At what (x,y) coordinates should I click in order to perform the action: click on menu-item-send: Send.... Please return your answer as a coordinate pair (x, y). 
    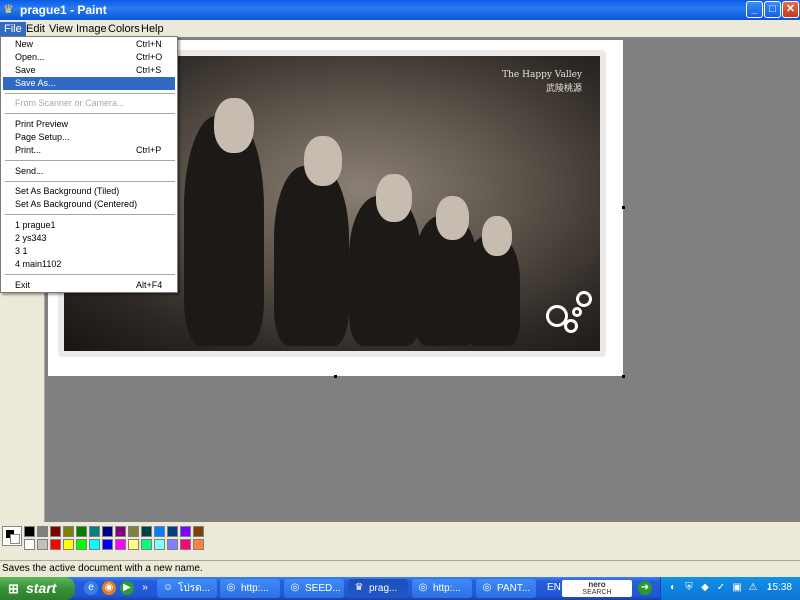
    Looking at the image, I should click on (89, 171).